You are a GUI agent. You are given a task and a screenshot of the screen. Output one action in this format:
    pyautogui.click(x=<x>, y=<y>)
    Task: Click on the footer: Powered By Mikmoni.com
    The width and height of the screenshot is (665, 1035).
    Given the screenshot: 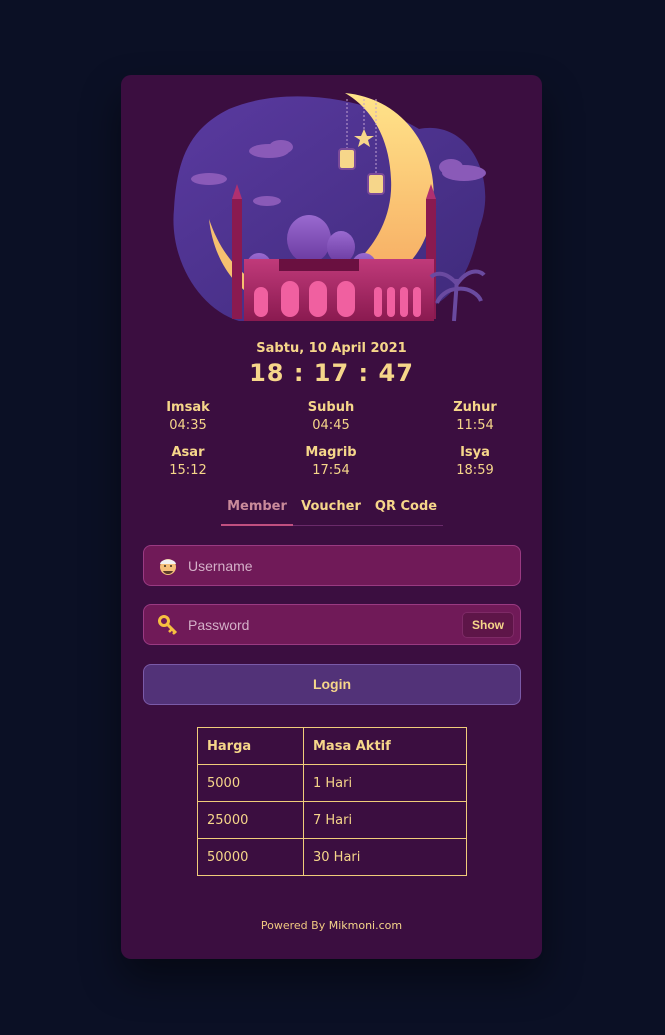 What is the action you would take?
    pyautogui.click(x=331, y=925)
    